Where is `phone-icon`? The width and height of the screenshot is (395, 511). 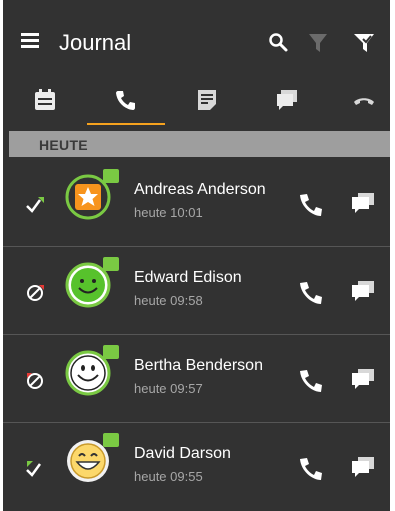 phone-icon is located at coordinates (125, 100).